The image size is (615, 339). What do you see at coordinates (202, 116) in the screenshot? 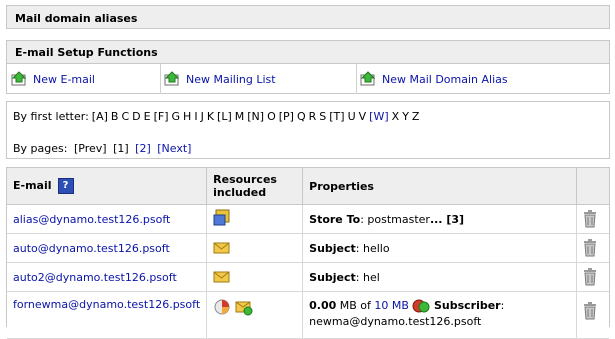
I see `letter-filter-9: J` at bounding box center [202, 116].